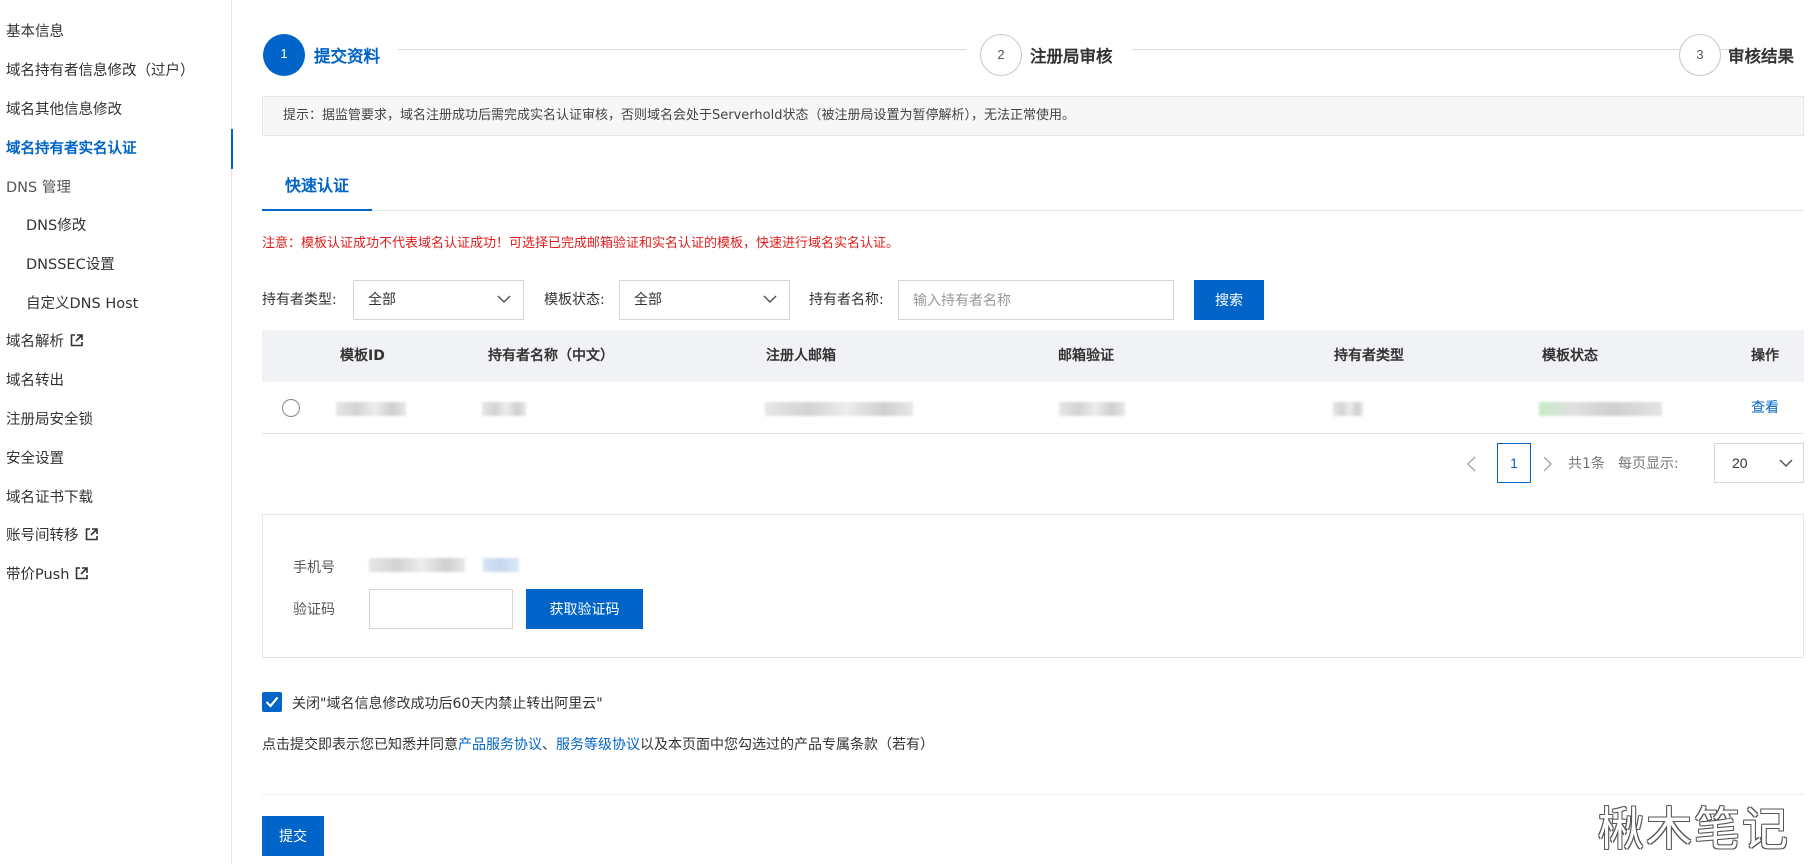  What do you see at coordinates (116, 536) in the screenshot?
I see `sidebar-item-account-transfer: 账号间转移` at bounding box center [116, 536].